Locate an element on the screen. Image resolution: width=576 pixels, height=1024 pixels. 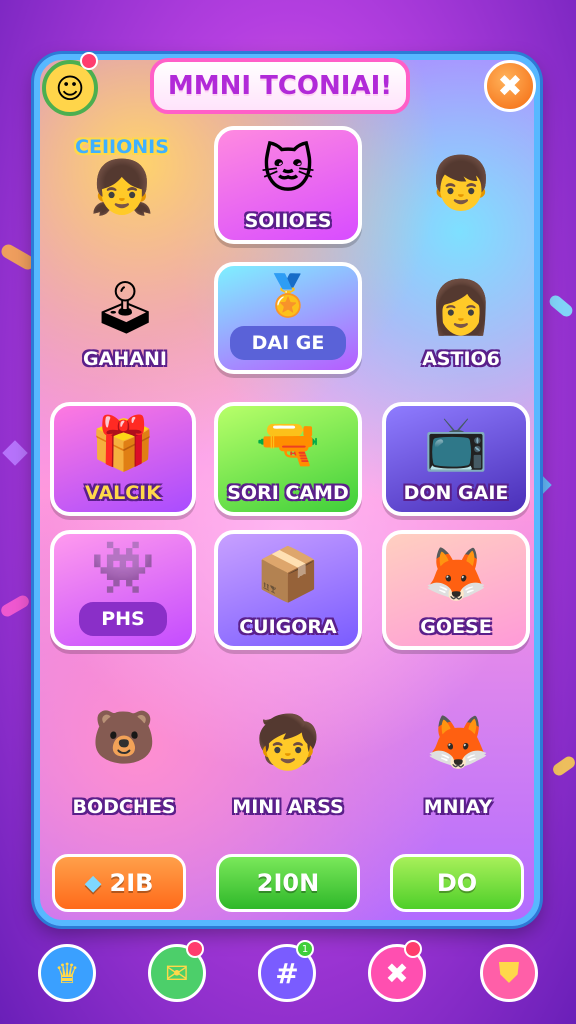
game-tile-soiioes: 🐱 SOIIOES is located at coordinates (288, 185).